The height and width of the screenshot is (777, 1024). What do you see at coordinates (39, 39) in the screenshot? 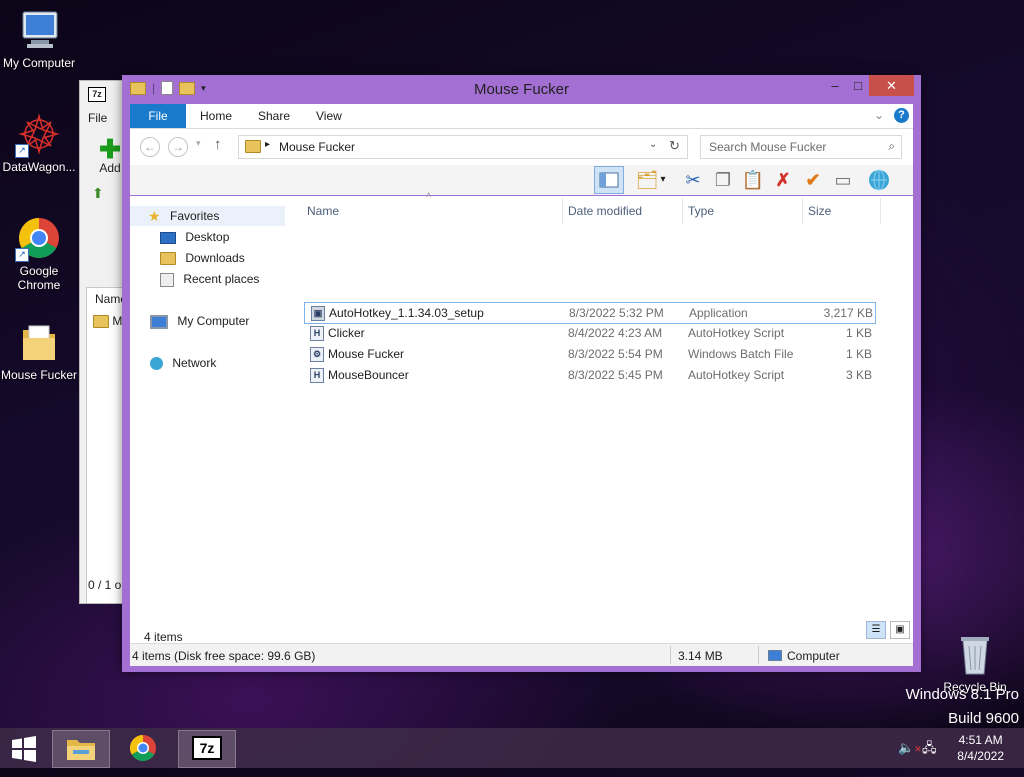
I see `desktop-icon-my-computer: My Computer` at bounding box center [39, 39].